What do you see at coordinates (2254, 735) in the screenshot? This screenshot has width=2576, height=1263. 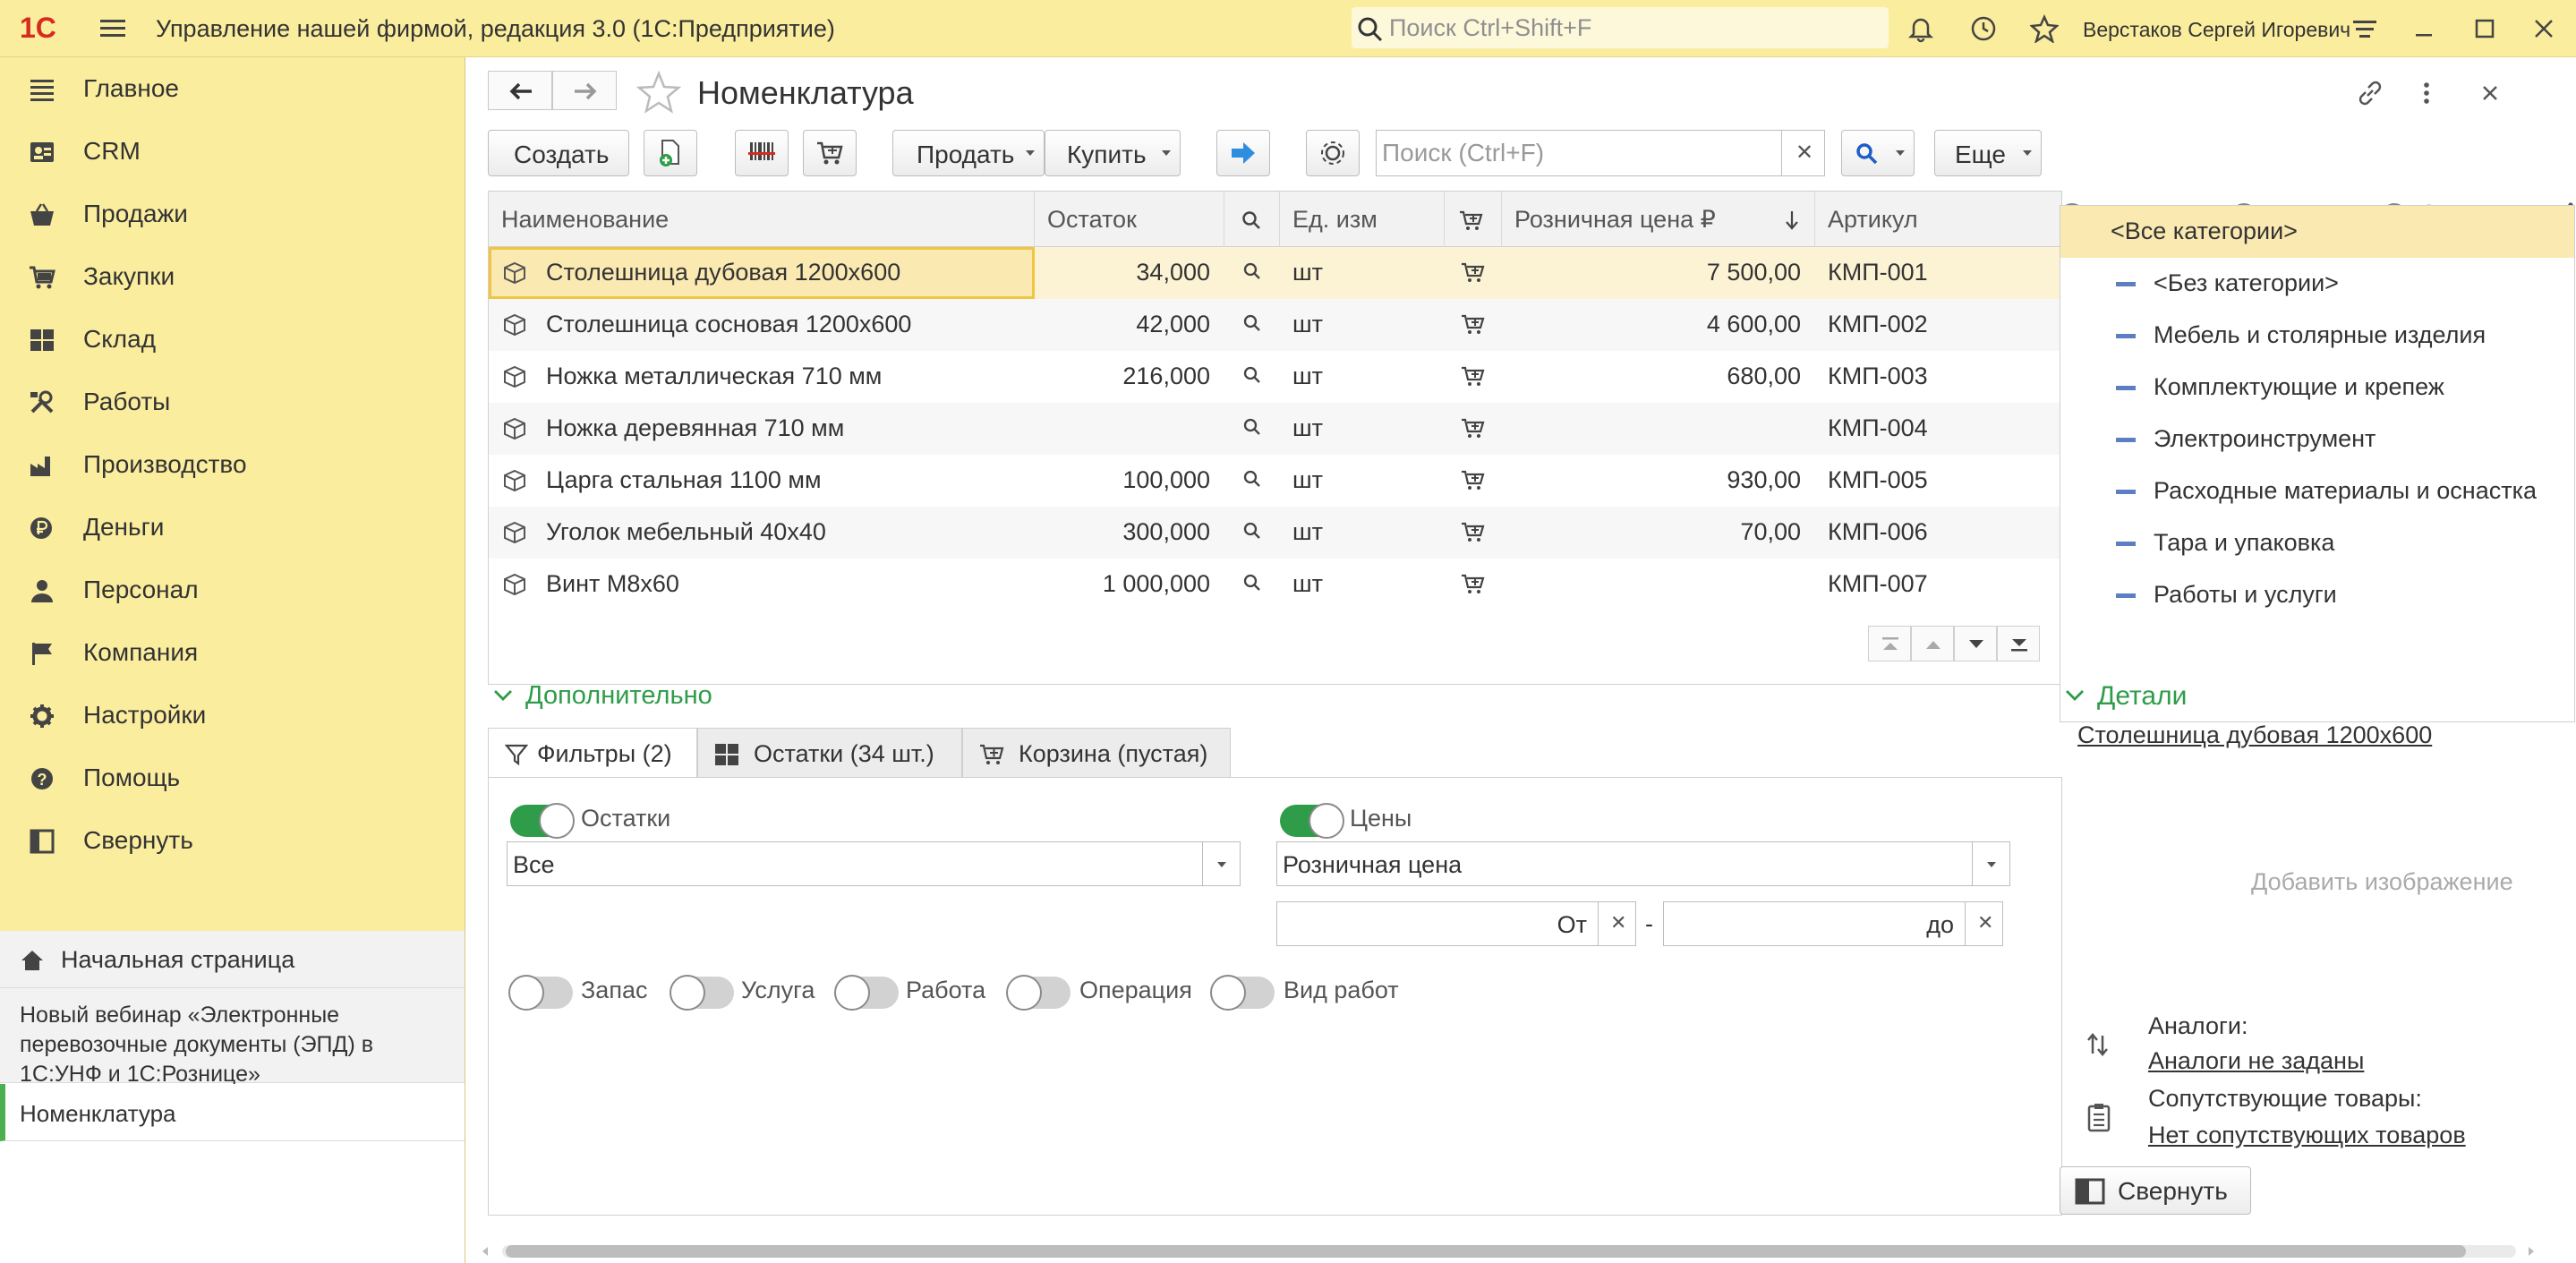 I see `details-item-link: Столешница дубовая 1200х600` at bounding box center [2254, 735].